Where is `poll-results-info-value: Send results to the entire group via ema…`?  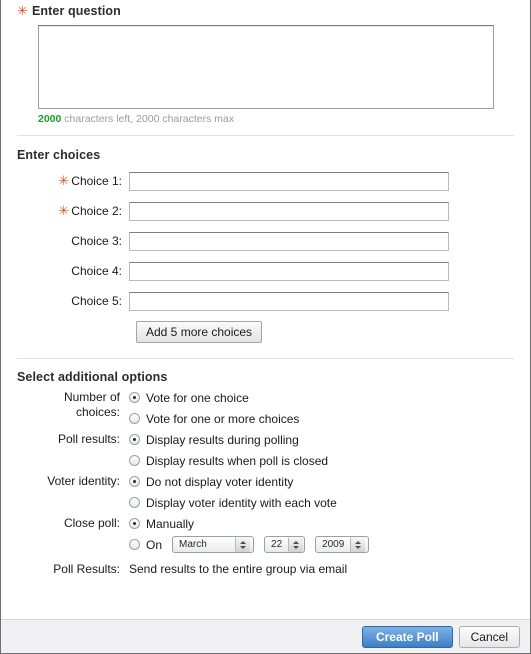 poll-results-info-value: Send results to the entire group via ema… is located at coordinates (238, 569).